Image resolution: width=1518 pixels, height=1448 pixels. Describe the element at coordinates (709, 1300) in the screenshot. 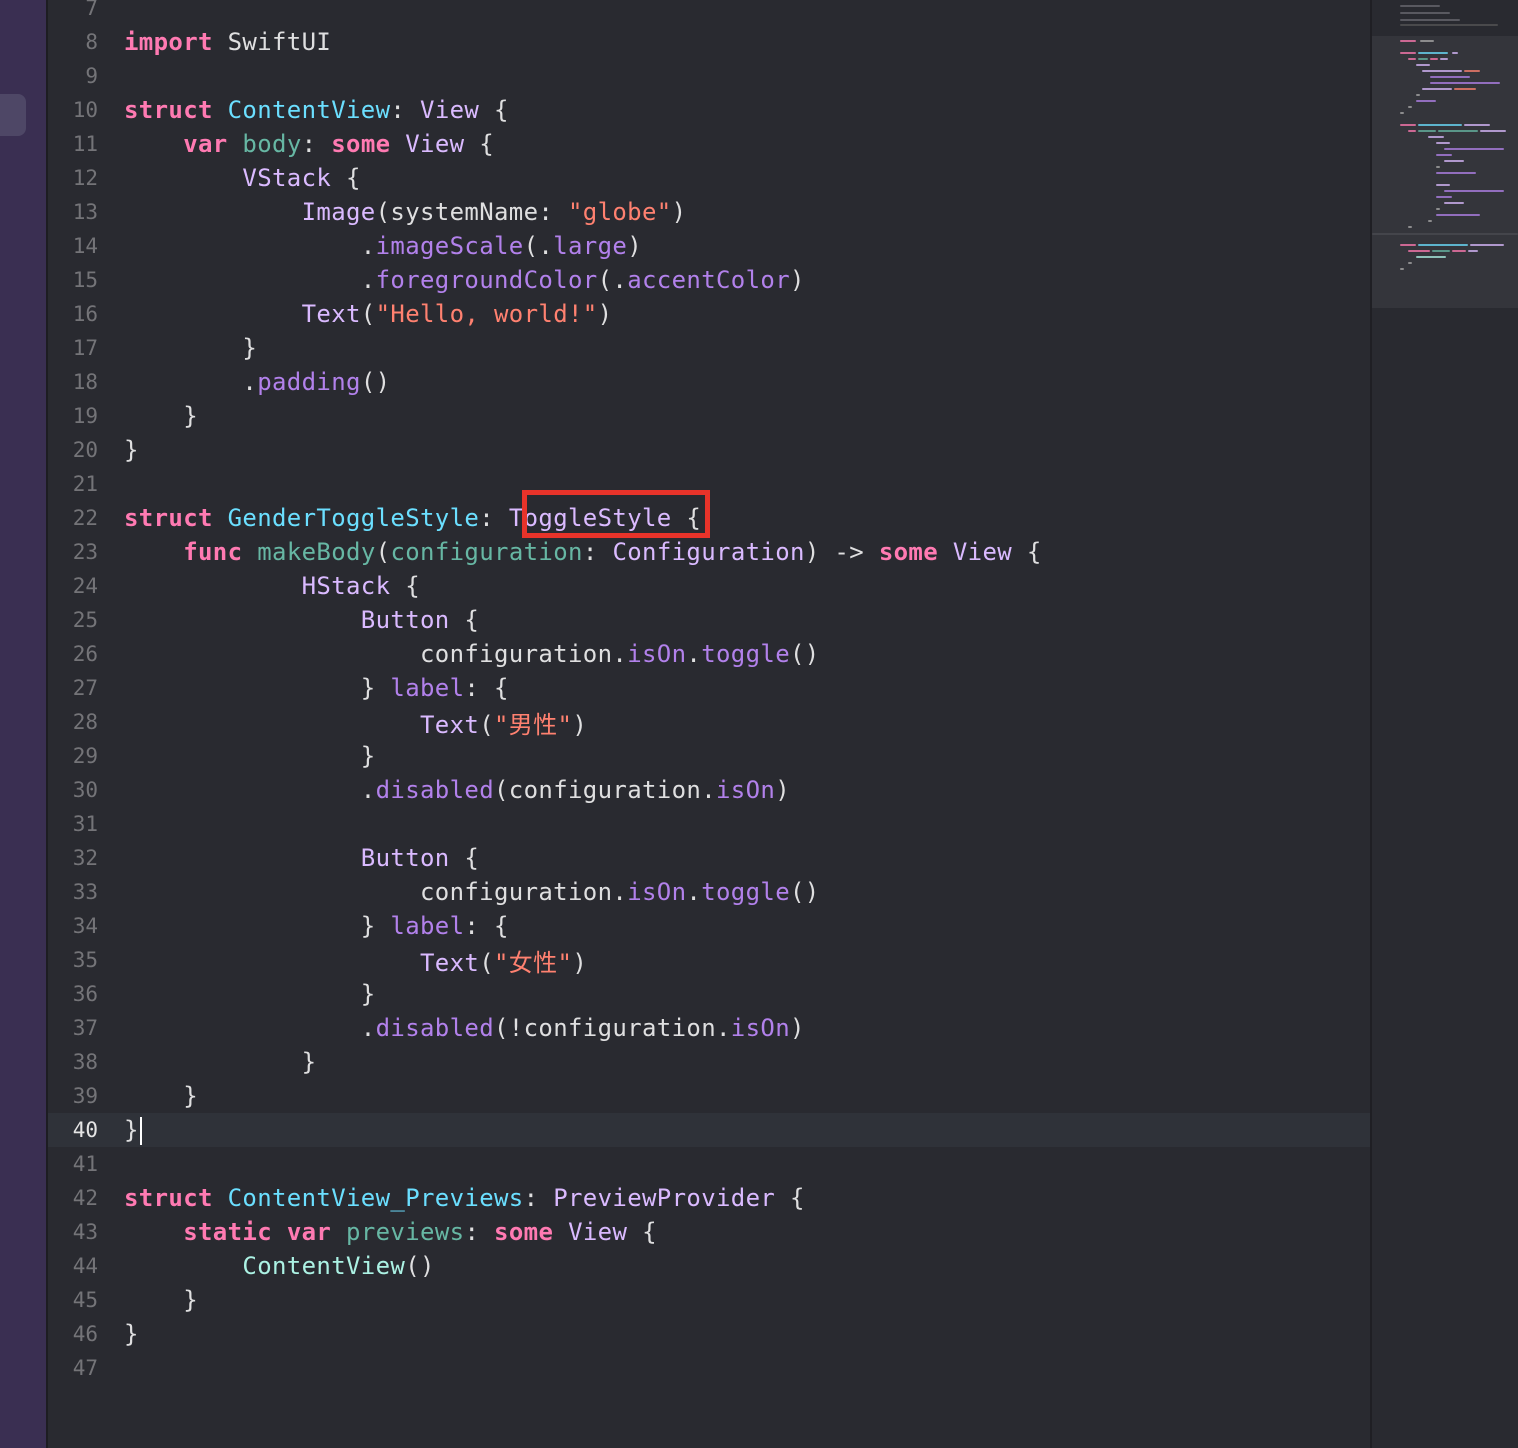

I see `code-line: 45 }` at that location.